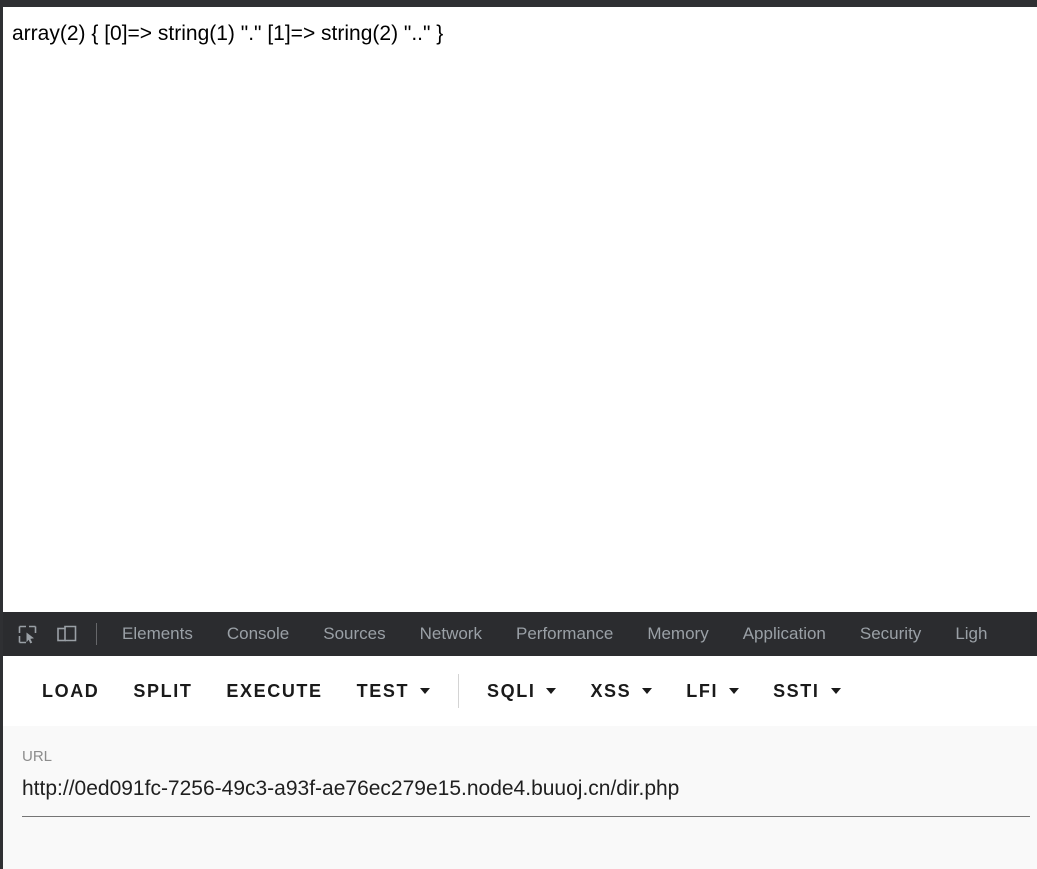  I want to click on execute-button-label: EXECUTE, so click(274, 690).